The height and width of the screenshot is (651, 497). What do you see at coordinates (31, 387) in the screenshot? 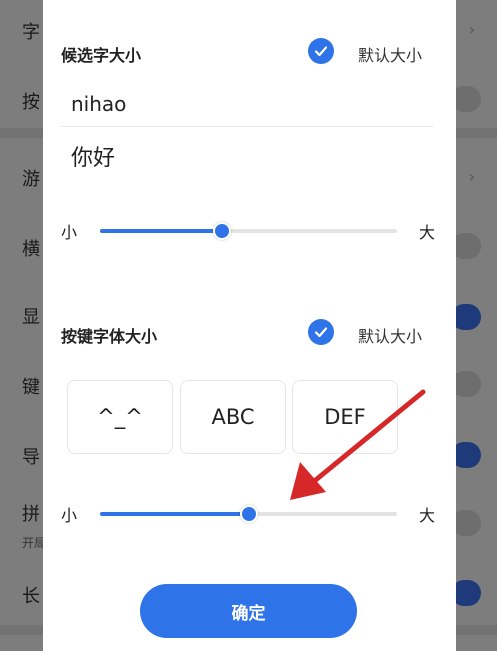
I see `bg-row-label: 键` at bounding box center [31, 387].